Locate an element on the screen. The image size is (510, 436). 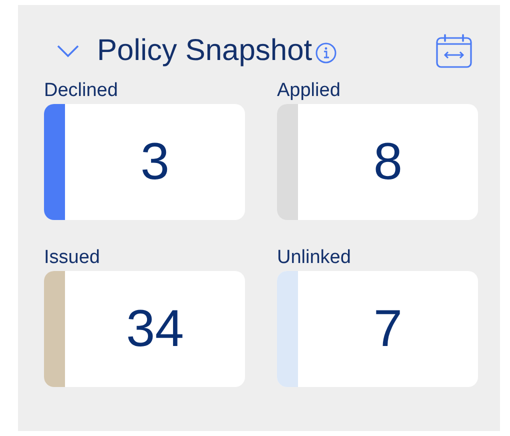
count-card: 8 is located at coordinates (377, 162).